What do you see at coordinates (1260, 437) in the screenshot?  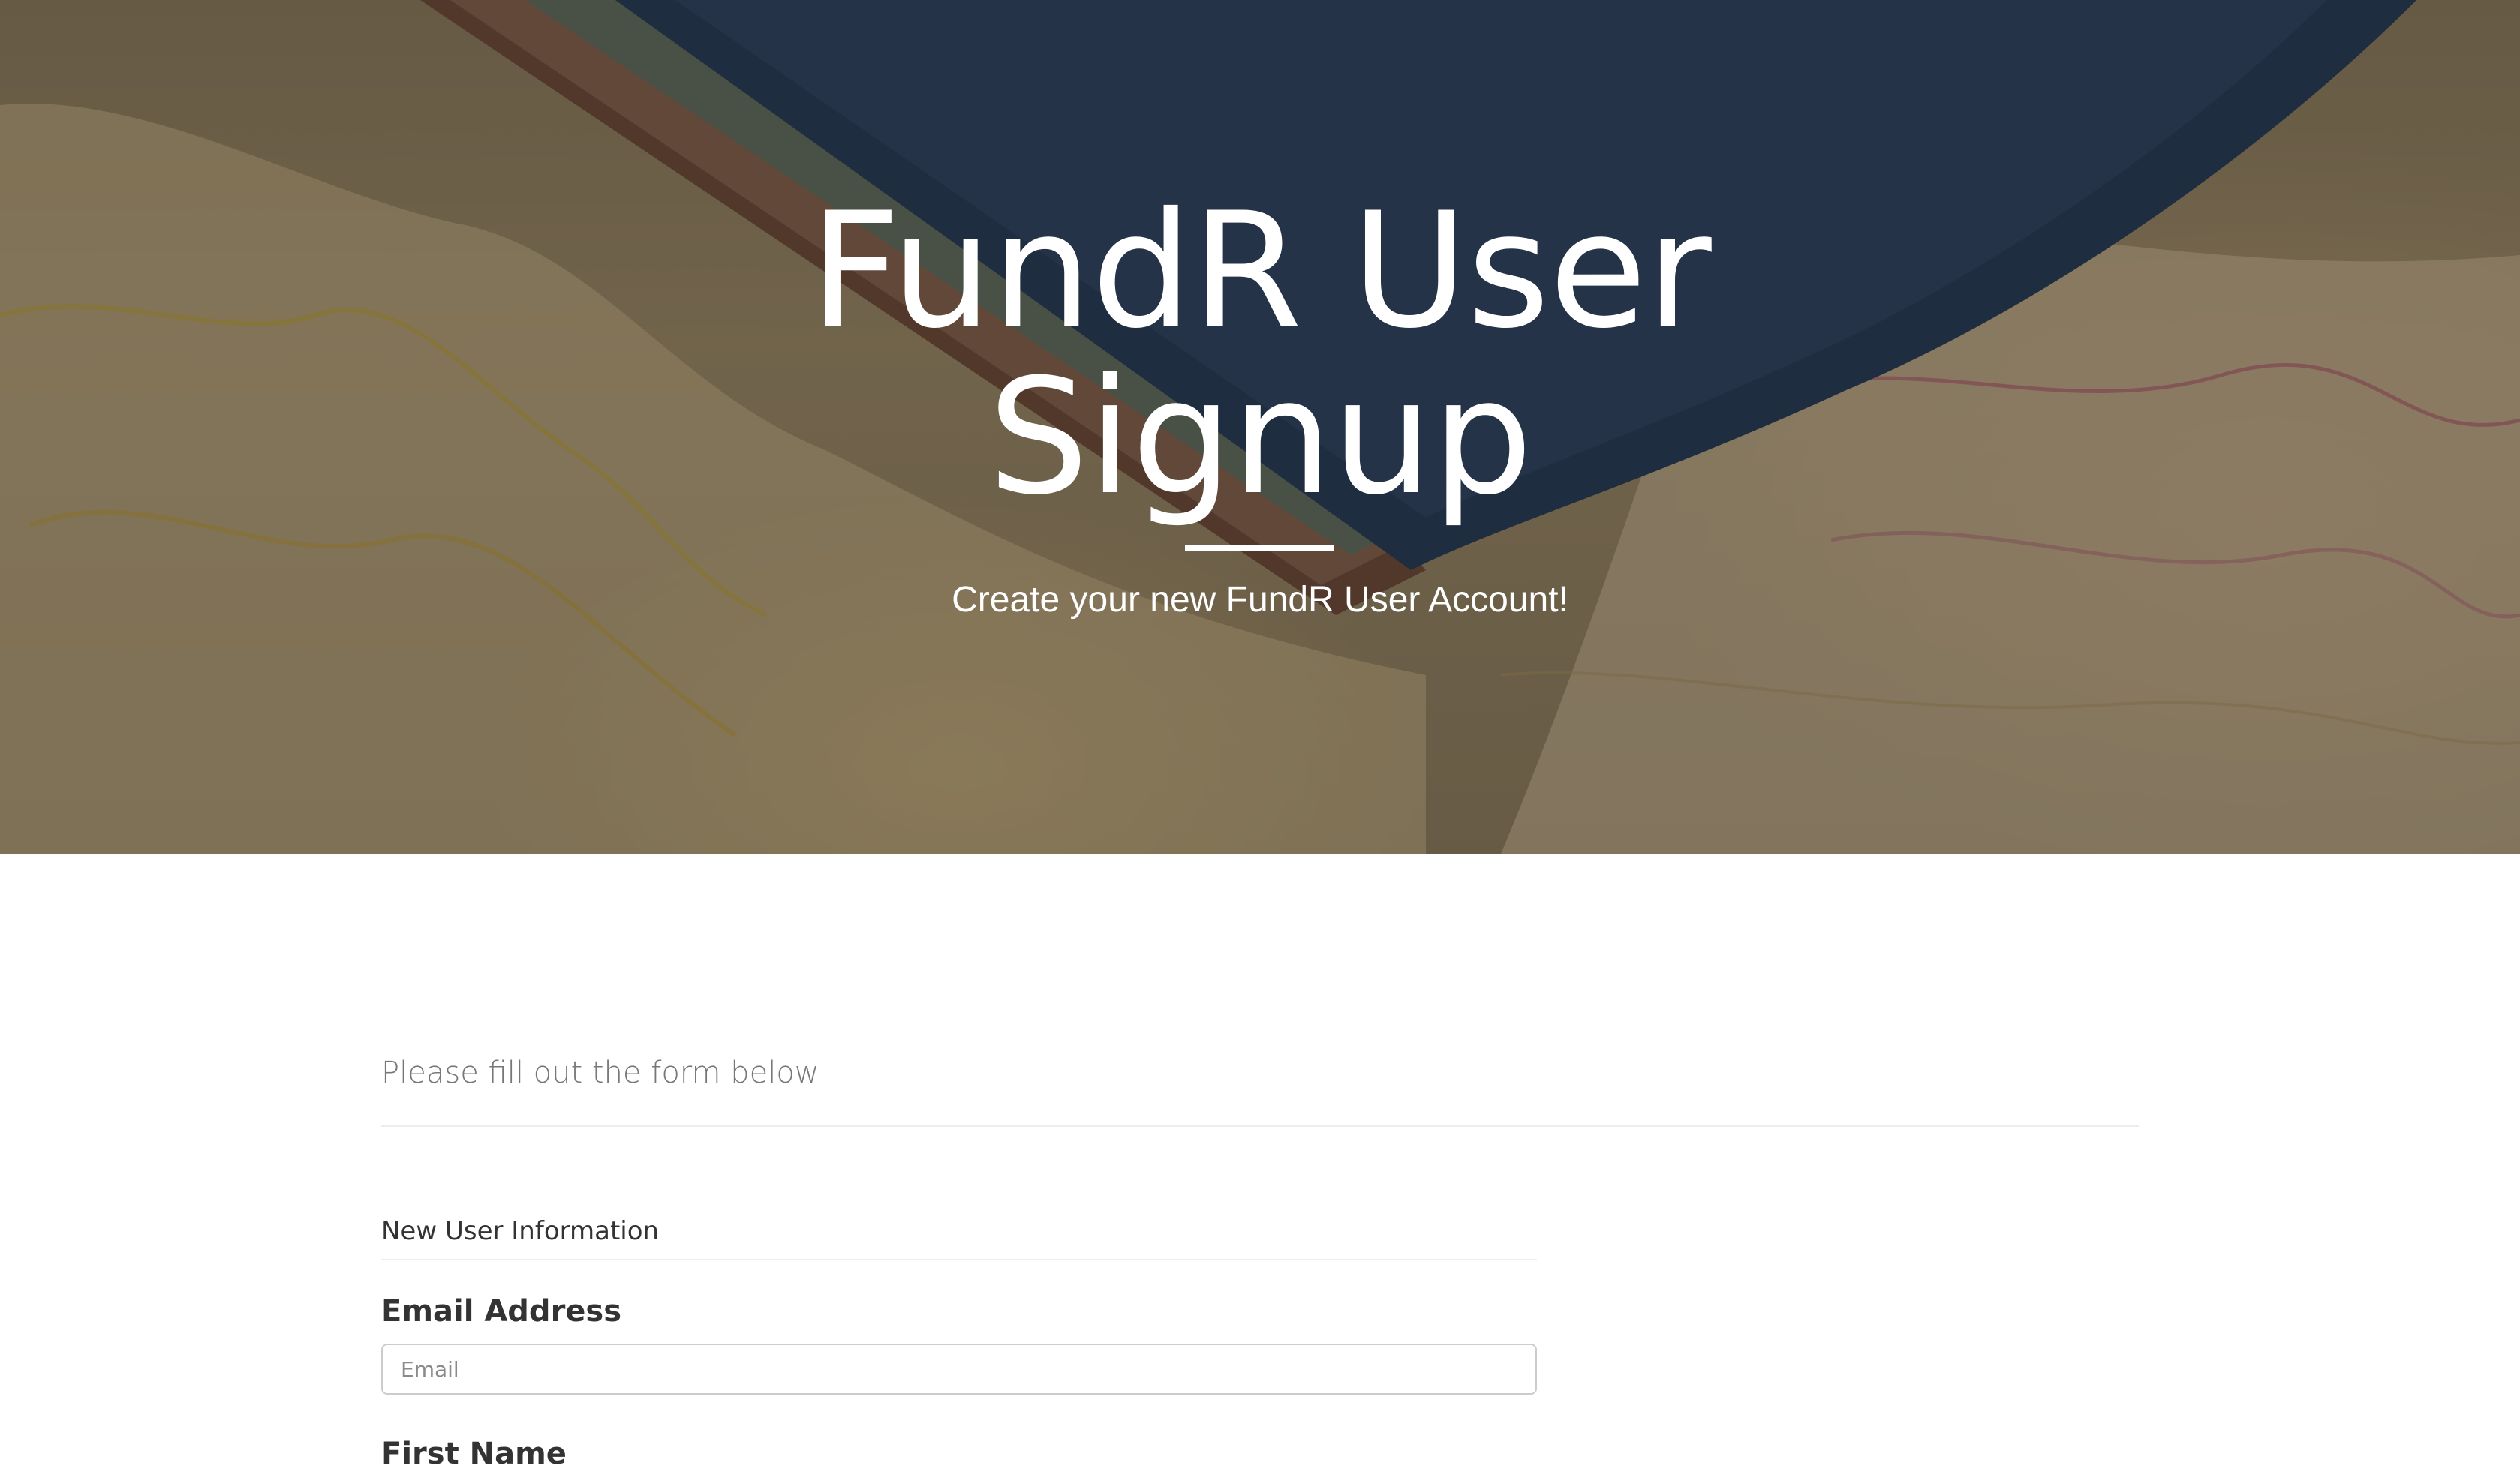 I see `page-title-line-2: Signup` at bounding box center [1260, 437].